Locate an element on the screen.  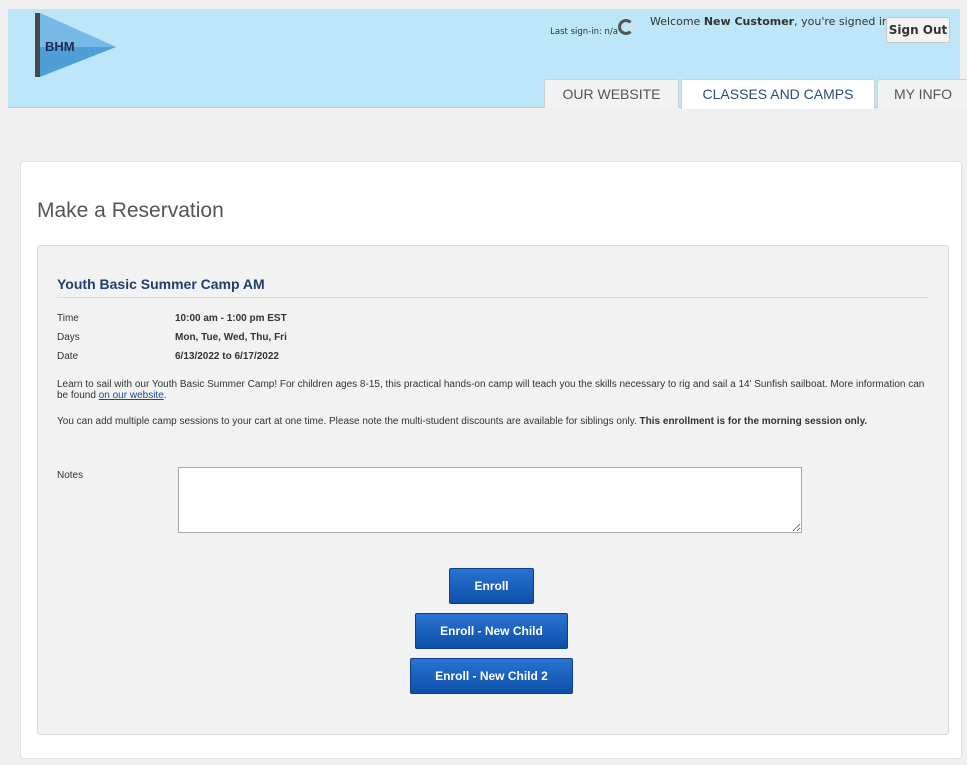
detail-label: Time is located at coordinates (68, 318).